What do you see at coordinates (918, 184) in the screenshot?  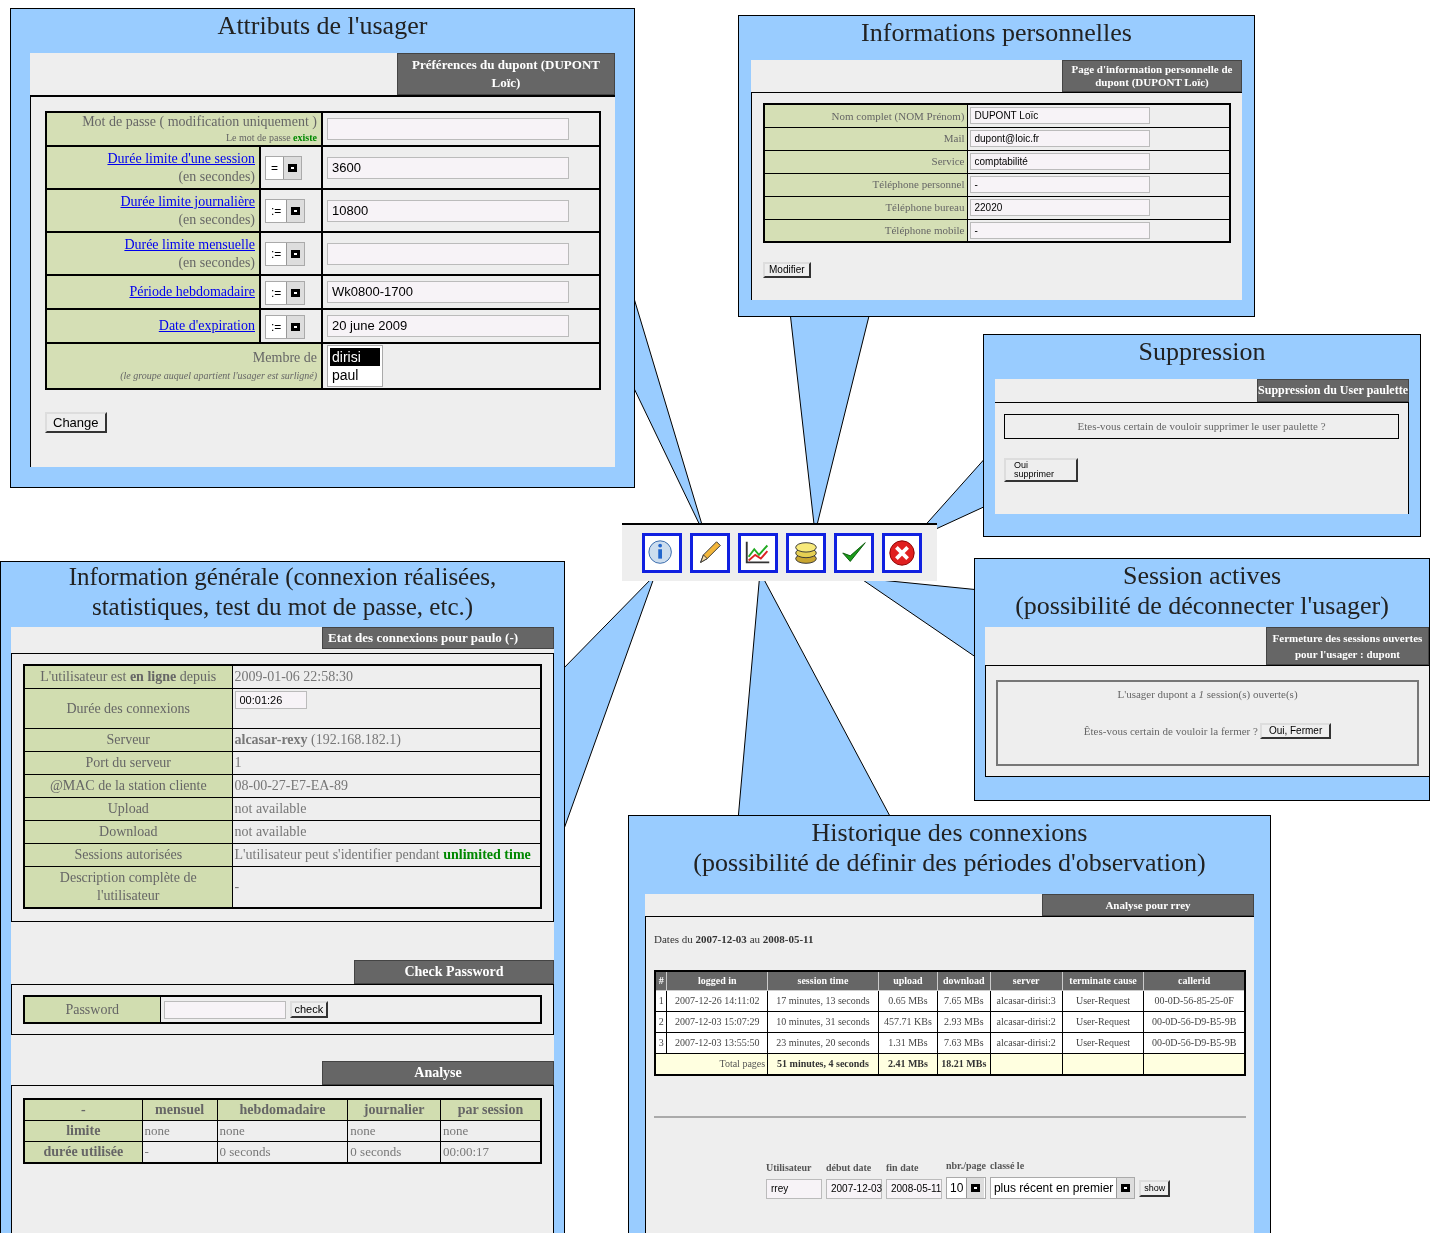 I see `field-label: Téléphone personnel` at bounding box center [918, 184].